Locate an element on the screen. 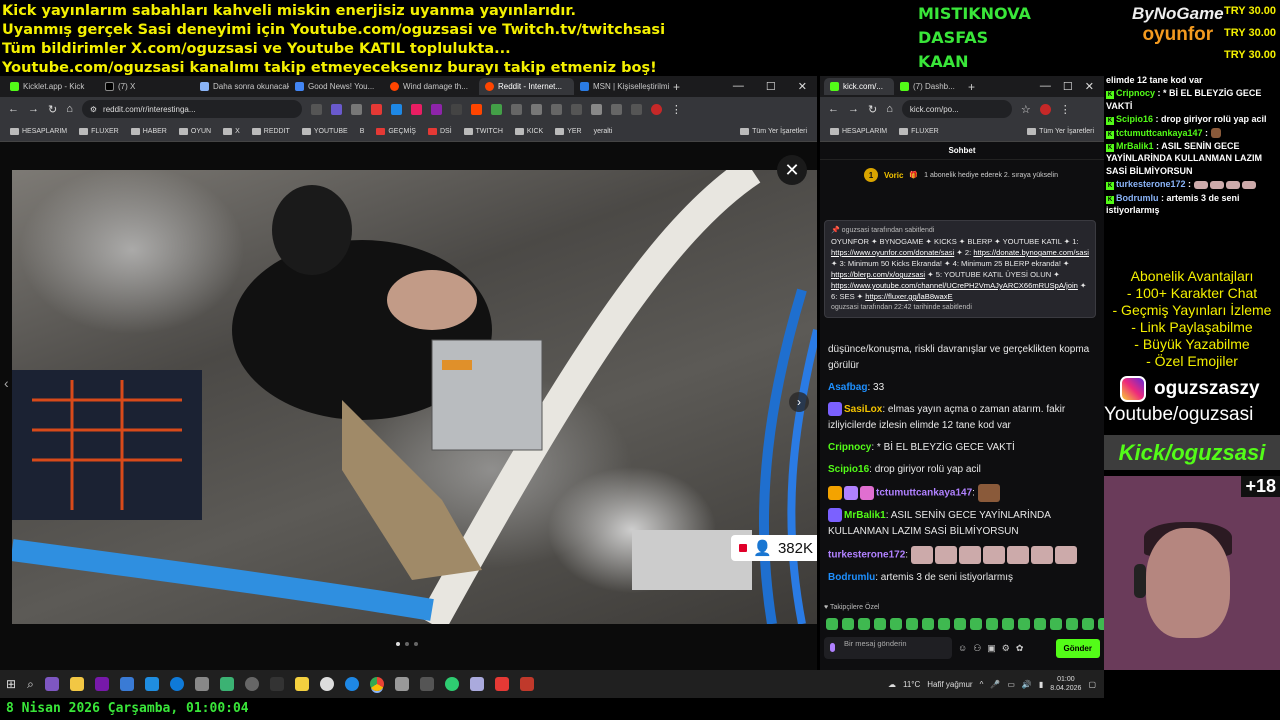 The height and width of the screenshot is (720, 1280). weather-text: Hafif yağmur is located at coordinates (949, 684).